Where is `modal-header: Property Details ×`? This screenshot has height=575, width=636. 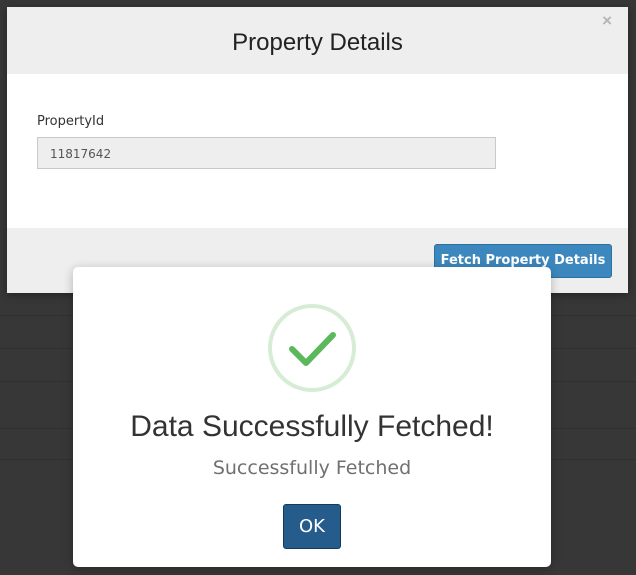 modal-header: Property Details × is located at coordinates (317, 40).